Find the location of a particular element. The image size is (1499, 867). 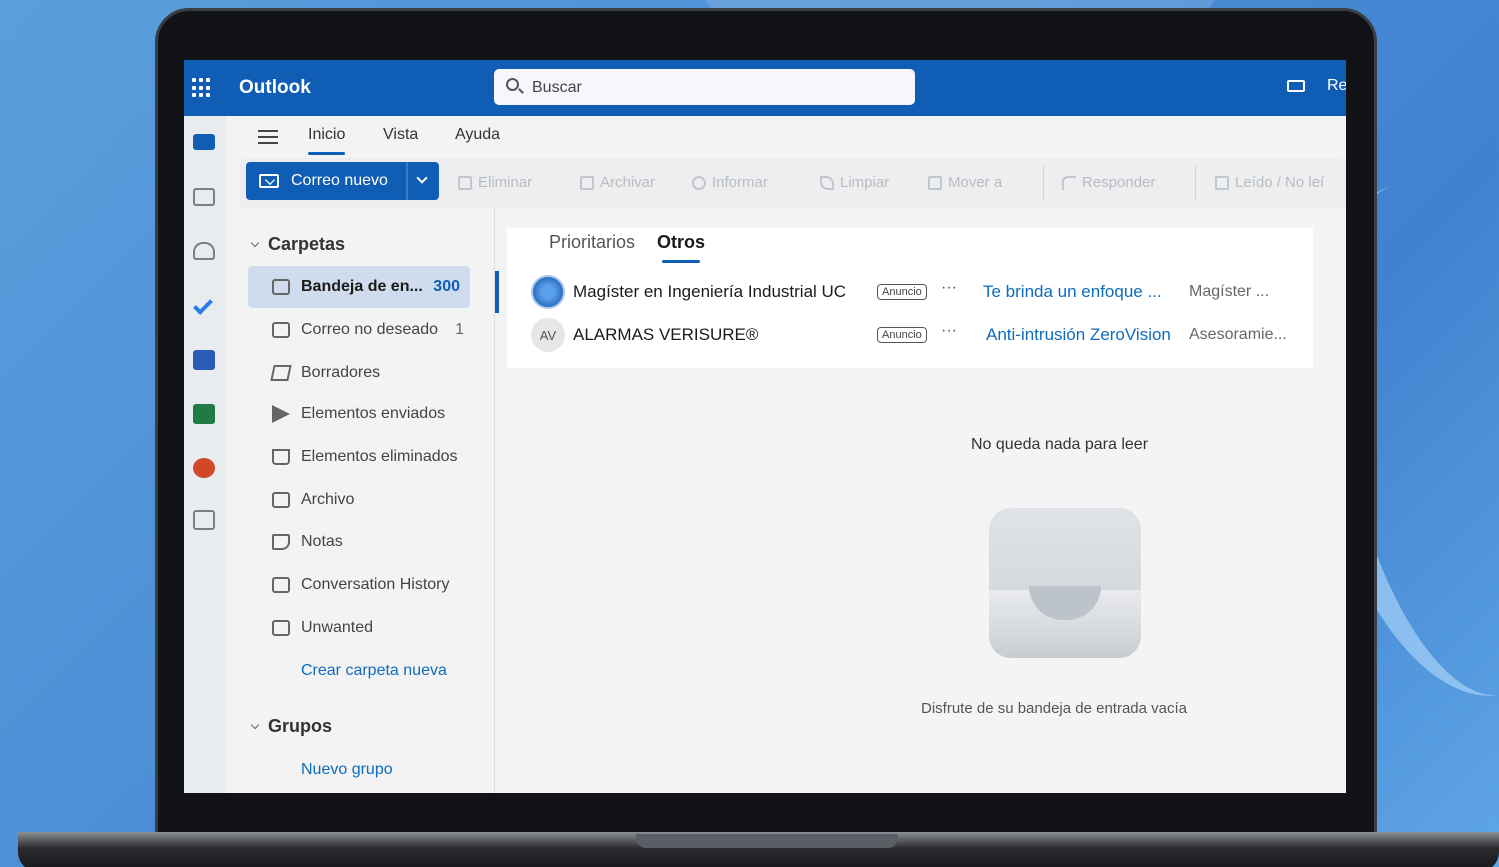

folder-label: Archivo is located at coordinates (328, 499).